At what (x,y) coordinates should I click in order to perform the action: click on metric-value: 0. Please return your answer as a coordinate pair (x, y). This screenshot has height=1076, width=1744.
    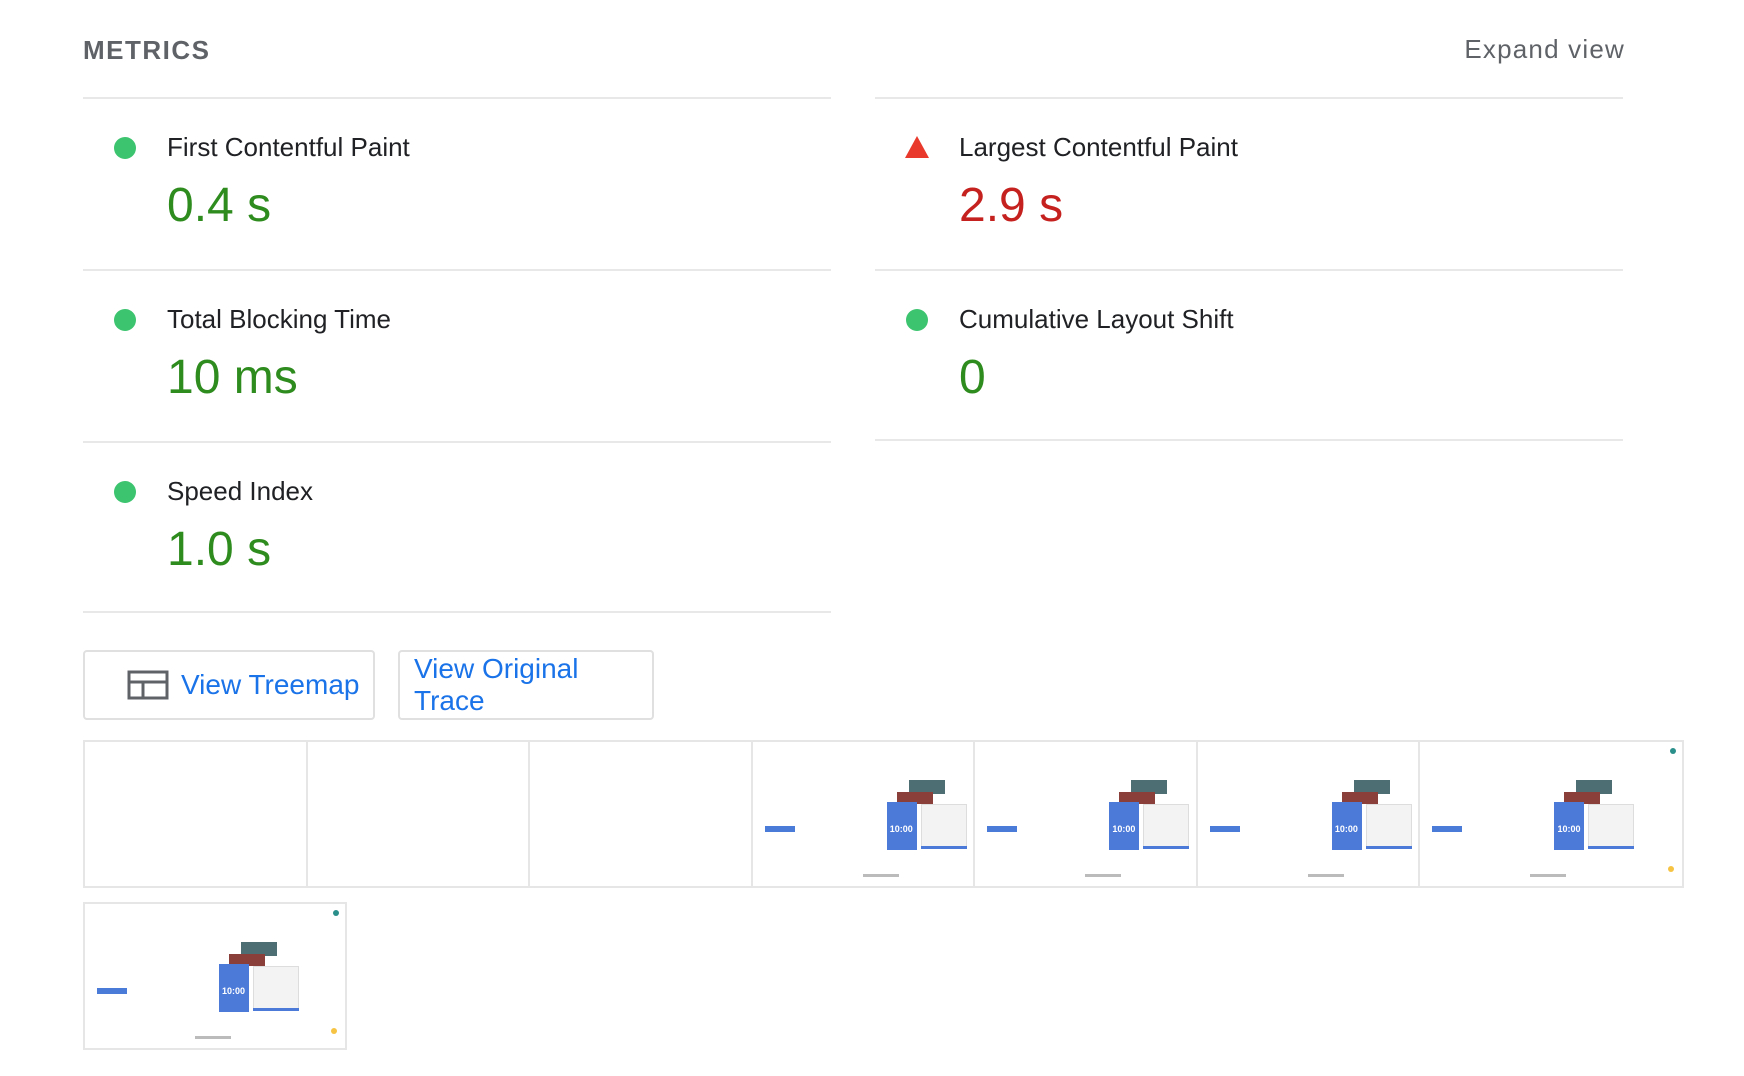
    Looking at the image, I should click on (972, 377).